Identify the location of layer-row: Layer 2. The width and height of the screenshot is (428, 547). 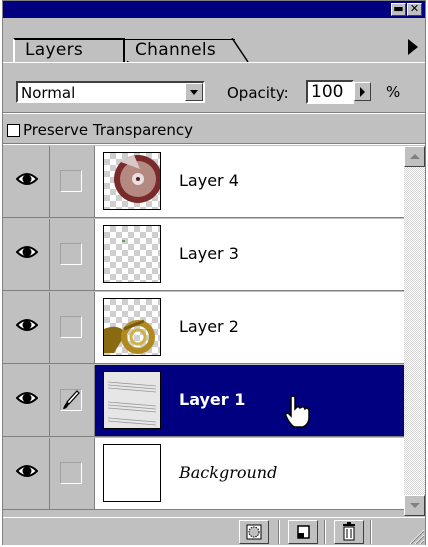
(203, 328).